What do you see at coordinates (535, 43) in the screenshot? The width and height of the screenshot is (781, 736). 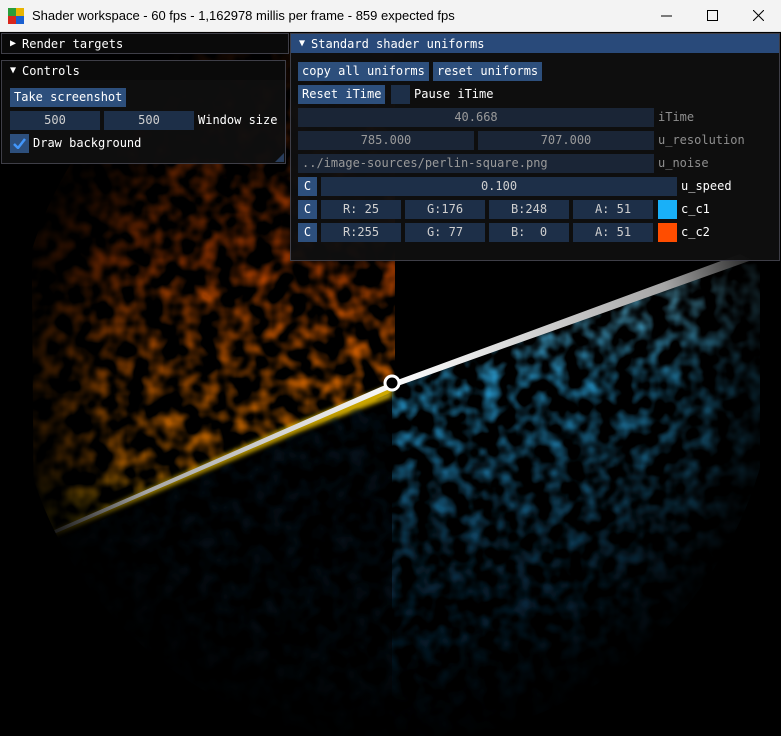 I see `uniforms-header: ▼ Standard shader uniforms` at bounding box center [535, 43].